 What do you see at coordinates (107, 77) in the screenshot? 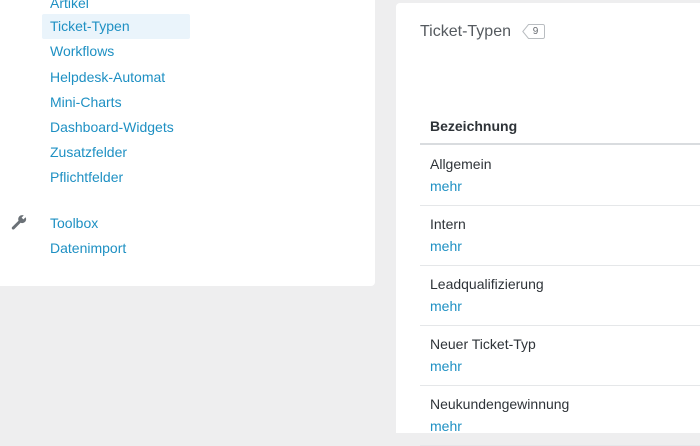
I see `sidebar-item-helpdesk-automat: Helpdesk-Automat` at bounding box center [107, 77].